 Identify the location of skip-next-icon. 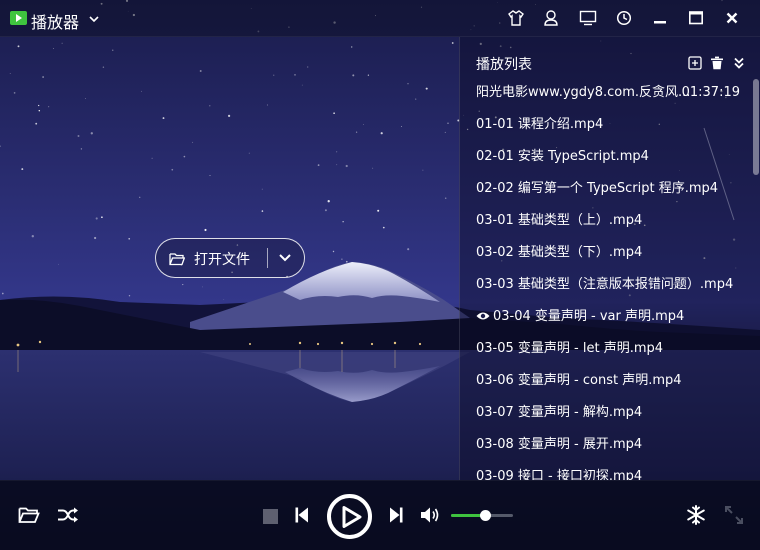
(396, 515).